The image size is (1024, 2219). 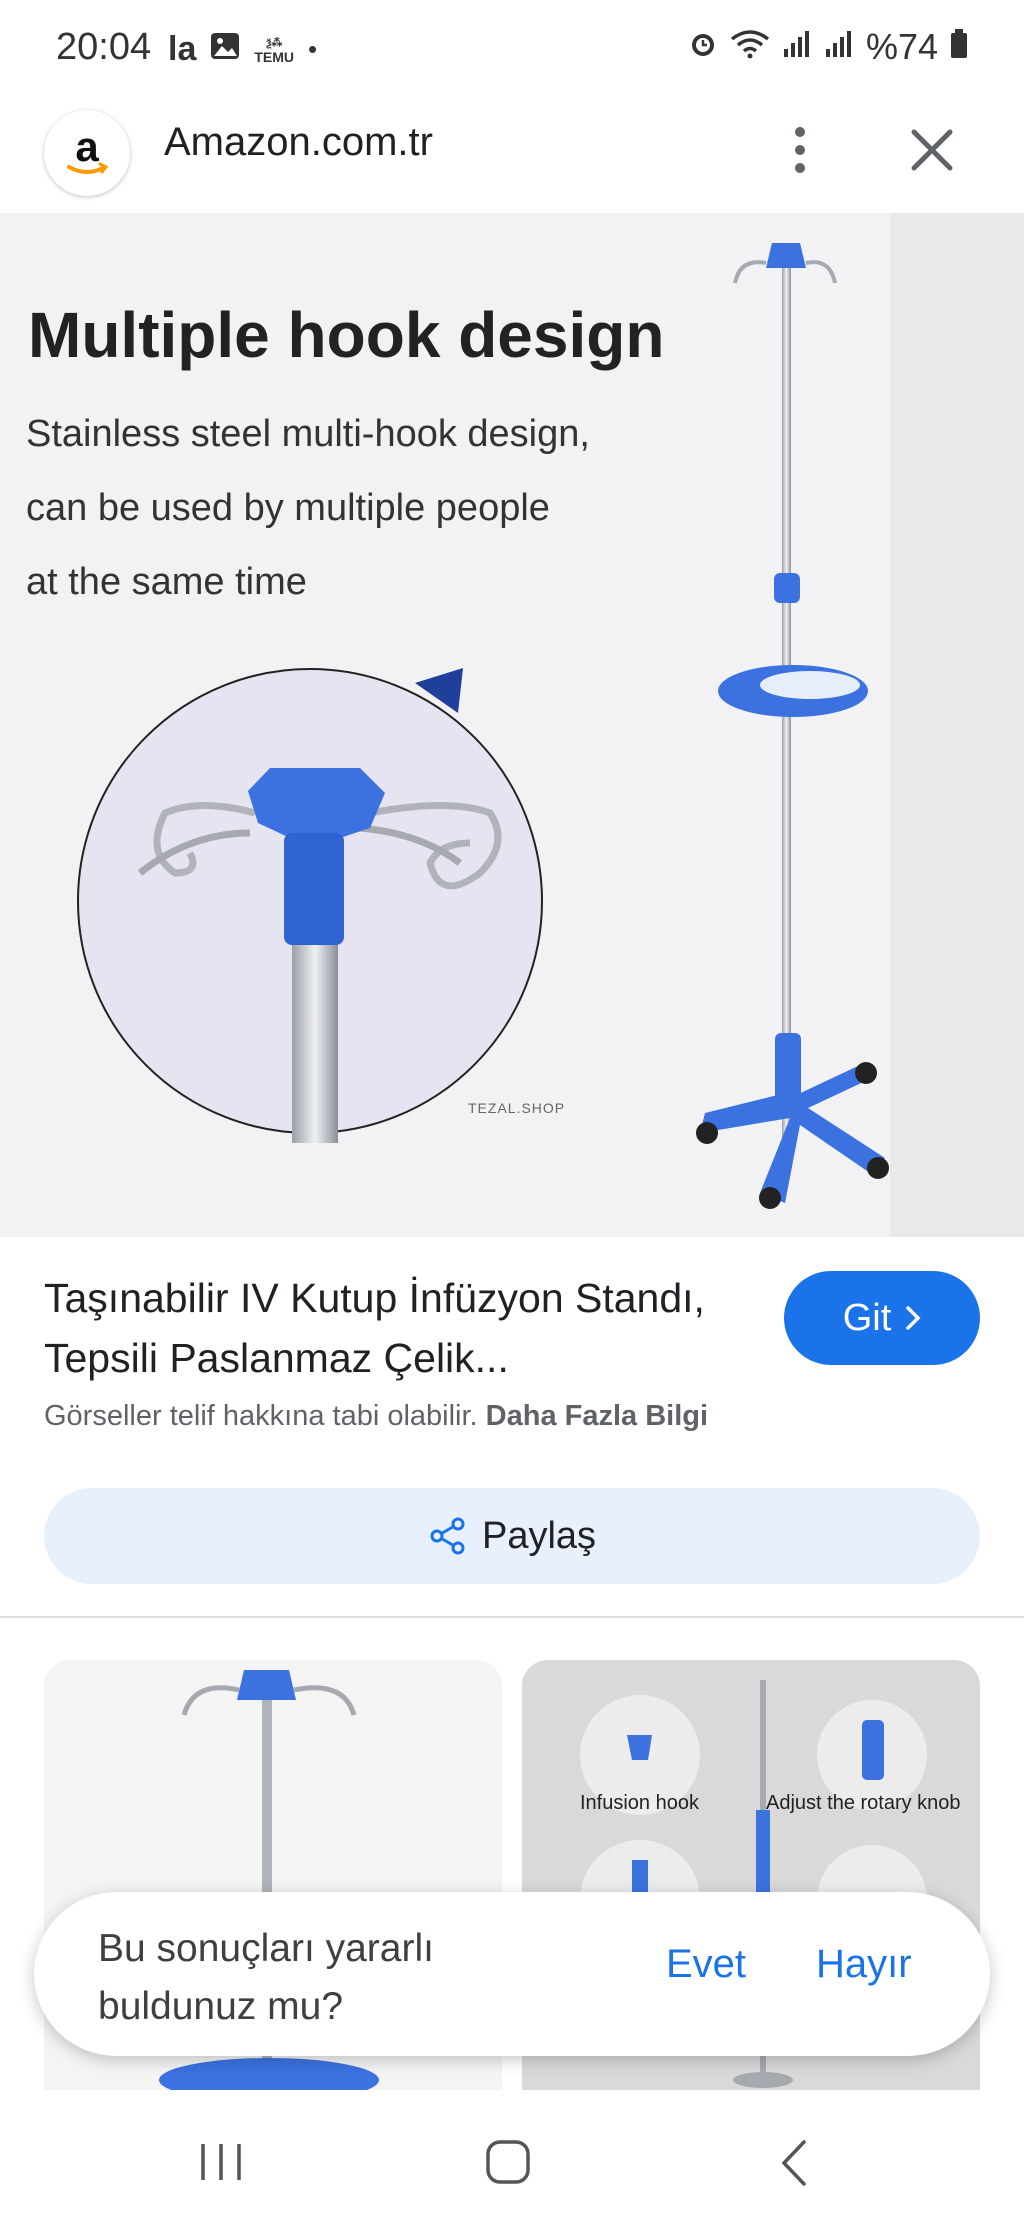 What do you see at coordinates (298, 142) in the screenshot?
I see `site-name: Amazon.com.tr` at bounding box center [298, 142].